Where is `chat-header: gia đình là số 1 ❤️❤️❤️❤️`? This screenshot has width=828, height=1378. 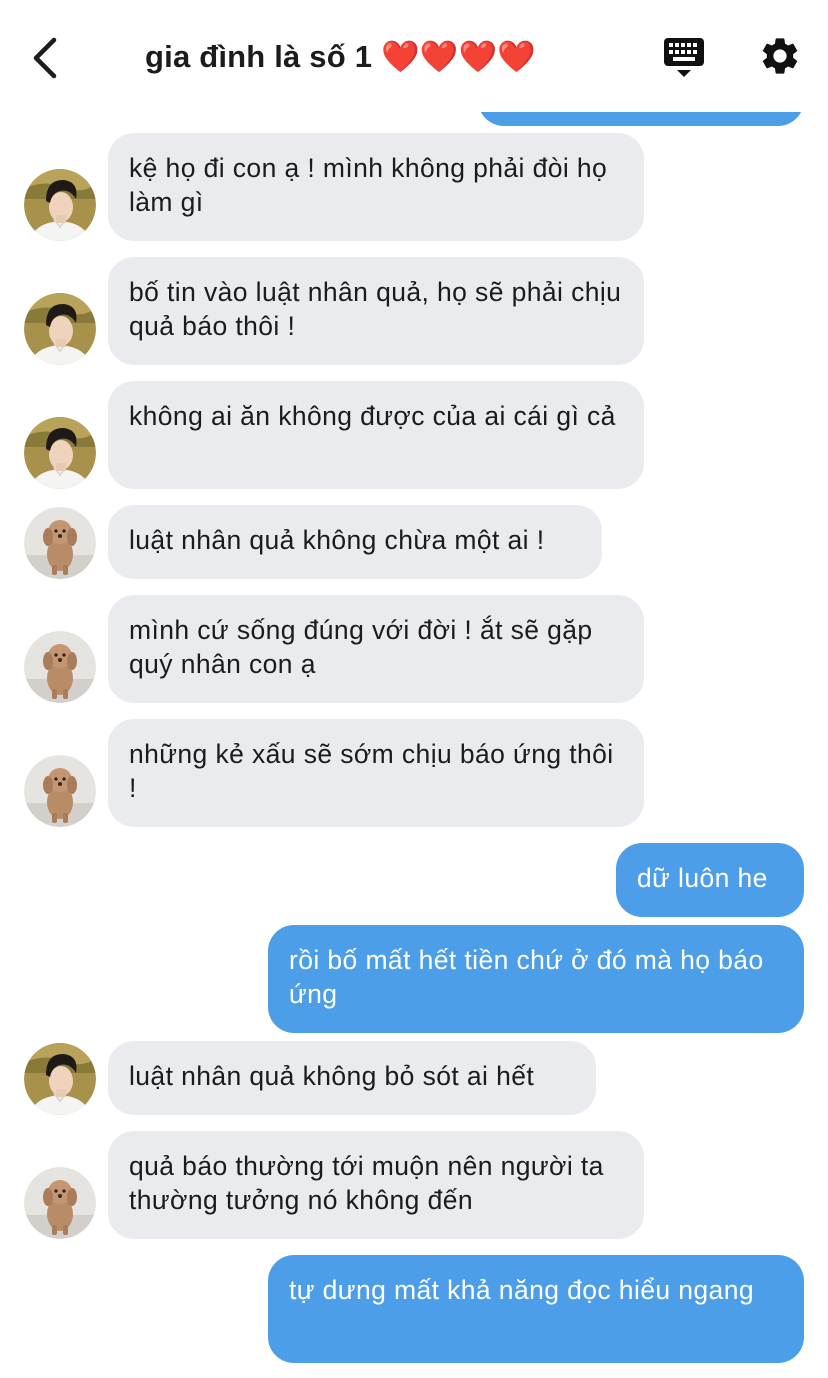
chat-header: gia đình là số 1 ❤️❤️❤️❤️ is located at coordinates (414, 56).